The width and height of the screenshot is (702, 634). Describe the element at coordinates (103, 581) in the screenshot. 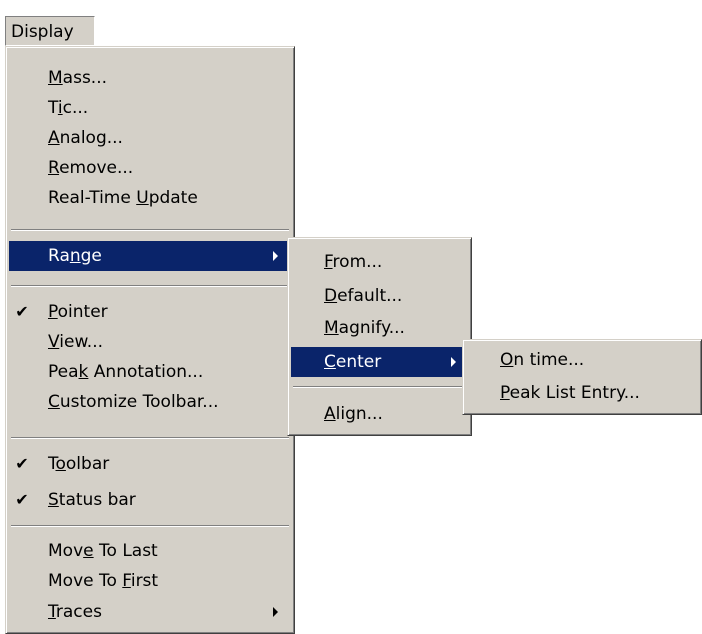

I see `menu-item-move-to-first-label: Move To First` at that location.